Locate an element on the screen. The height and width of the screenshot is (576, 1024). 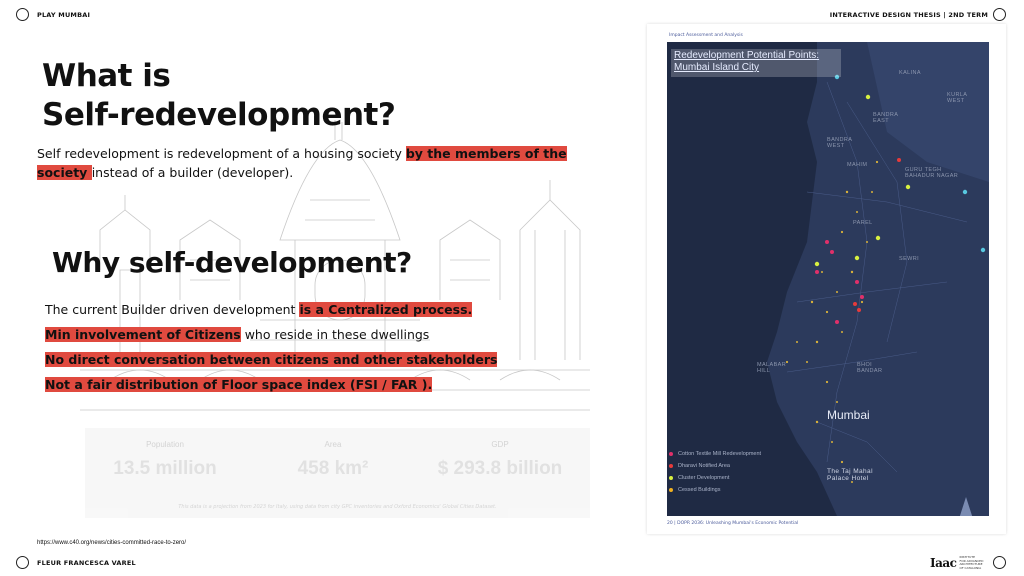
logo-sub-line: OF CATALONIA is located at coordinates (970, 567).